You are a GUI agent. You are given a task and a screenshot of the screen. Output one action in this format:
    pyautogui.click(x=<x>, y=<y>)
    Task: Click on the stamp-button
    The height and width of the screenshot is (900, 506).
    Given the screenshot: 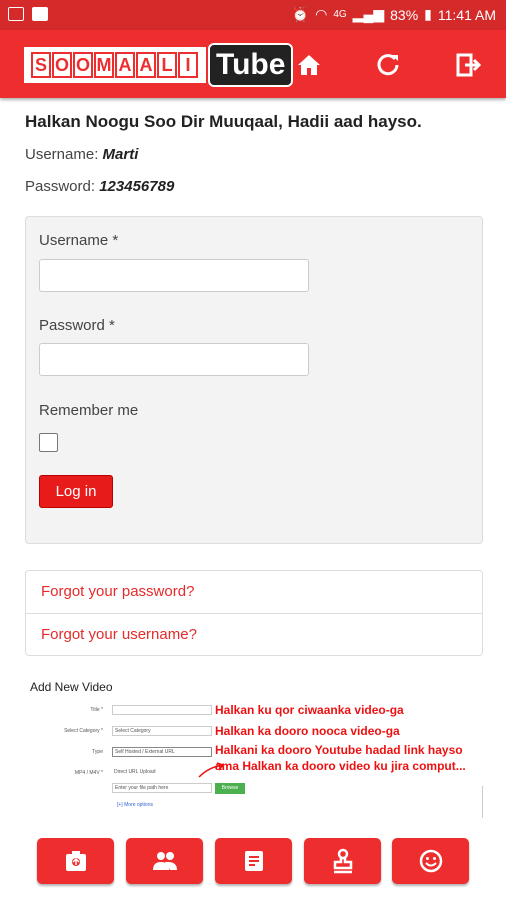 What is the action you would take?
    pyautogui.click(x=342, y=861)
    